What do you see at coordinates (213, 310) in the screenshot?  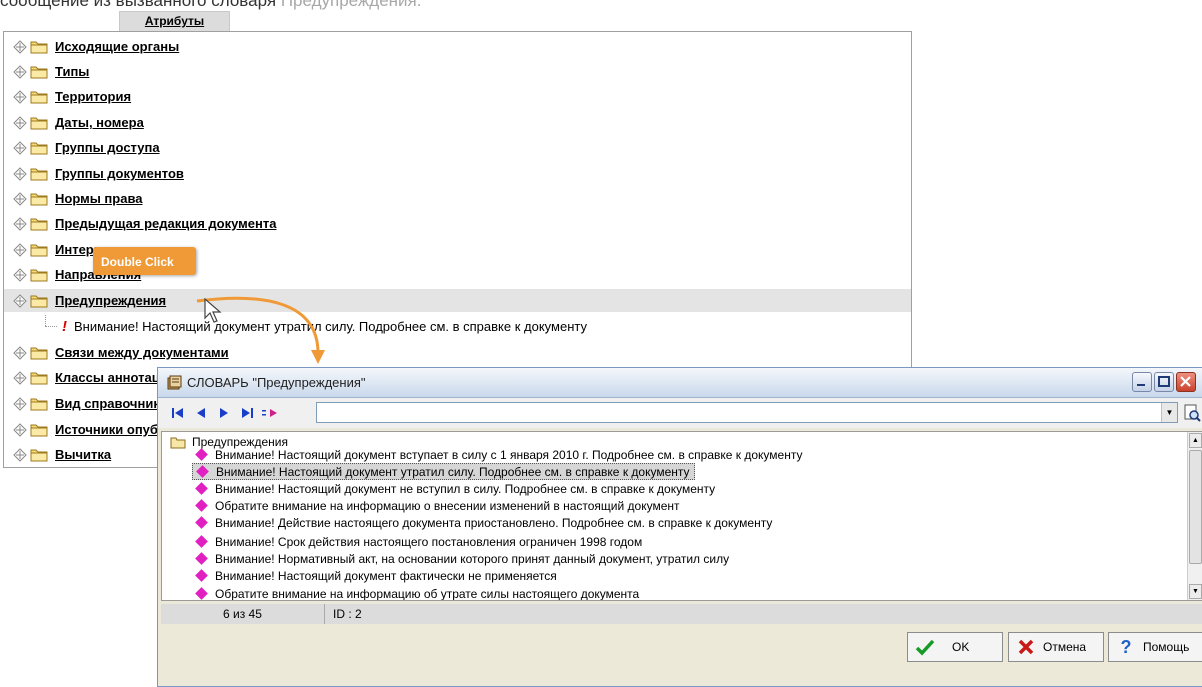 I see `mouse-cursor-icon` at bounding box center [213, 310].